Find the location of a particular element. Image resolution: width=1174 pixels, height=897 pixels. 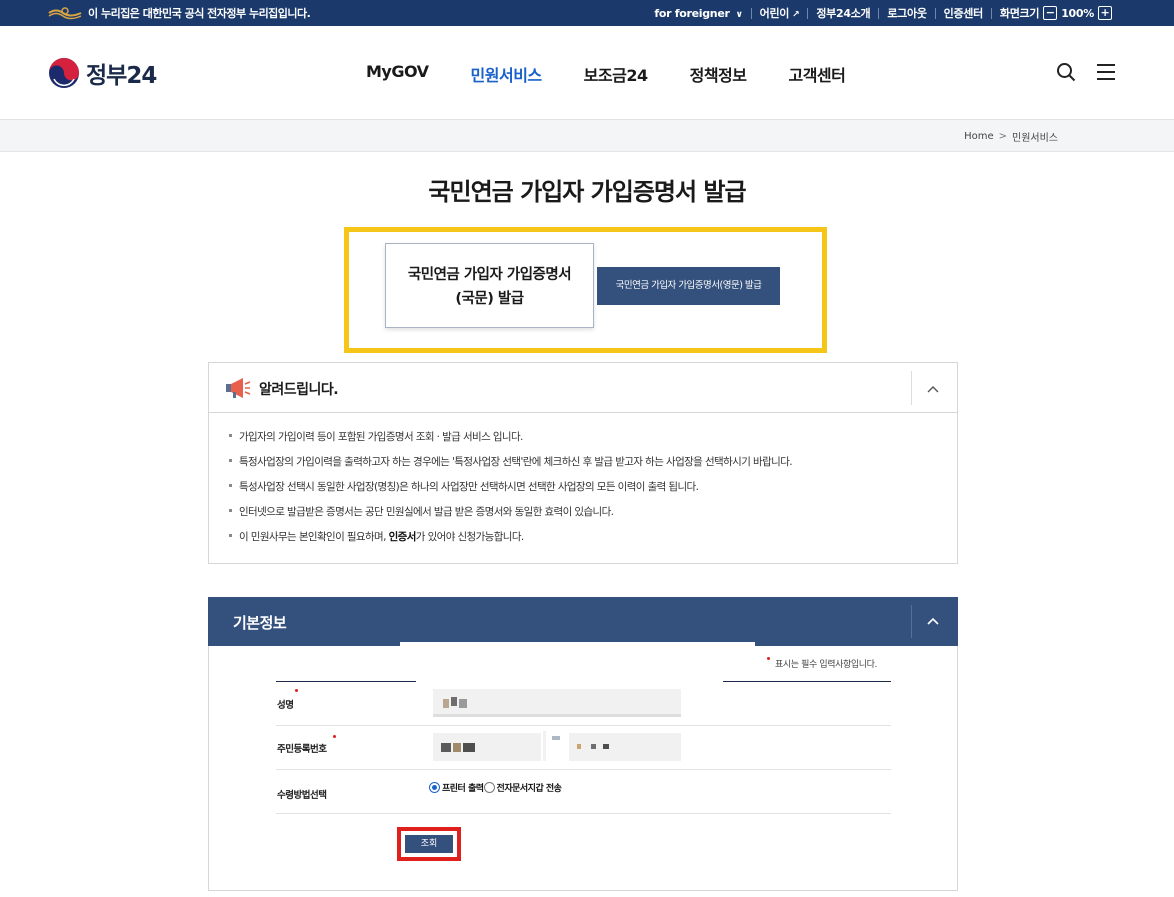

required-note: 표시는 필수 입력사항입니다. is located at coordinates (822, 663).